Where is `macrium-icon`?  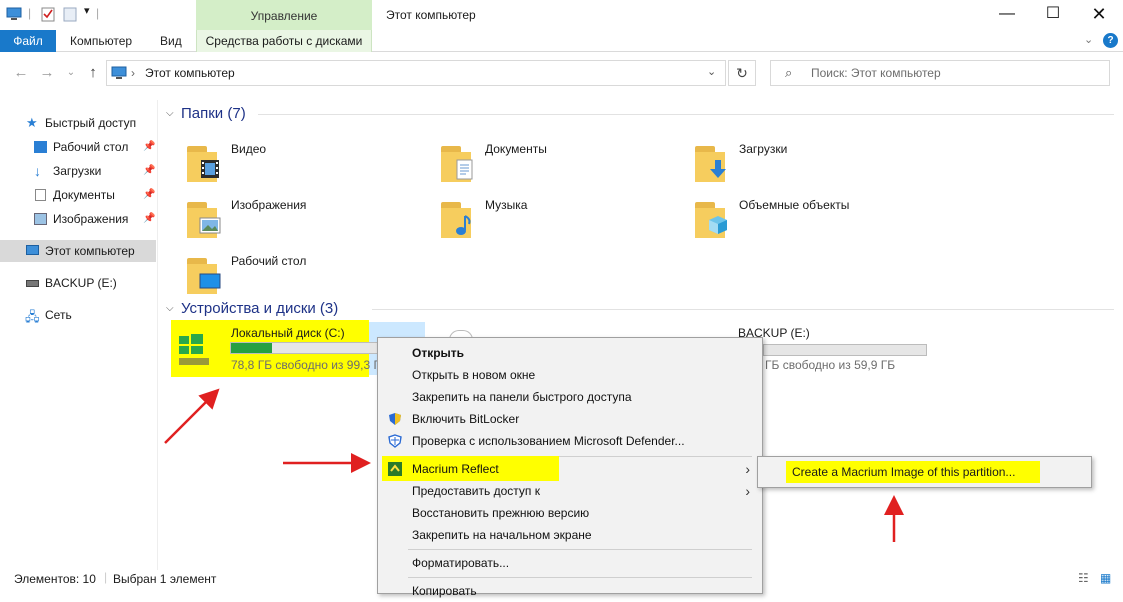 macrium-icon is located at coordinates (395, 469).